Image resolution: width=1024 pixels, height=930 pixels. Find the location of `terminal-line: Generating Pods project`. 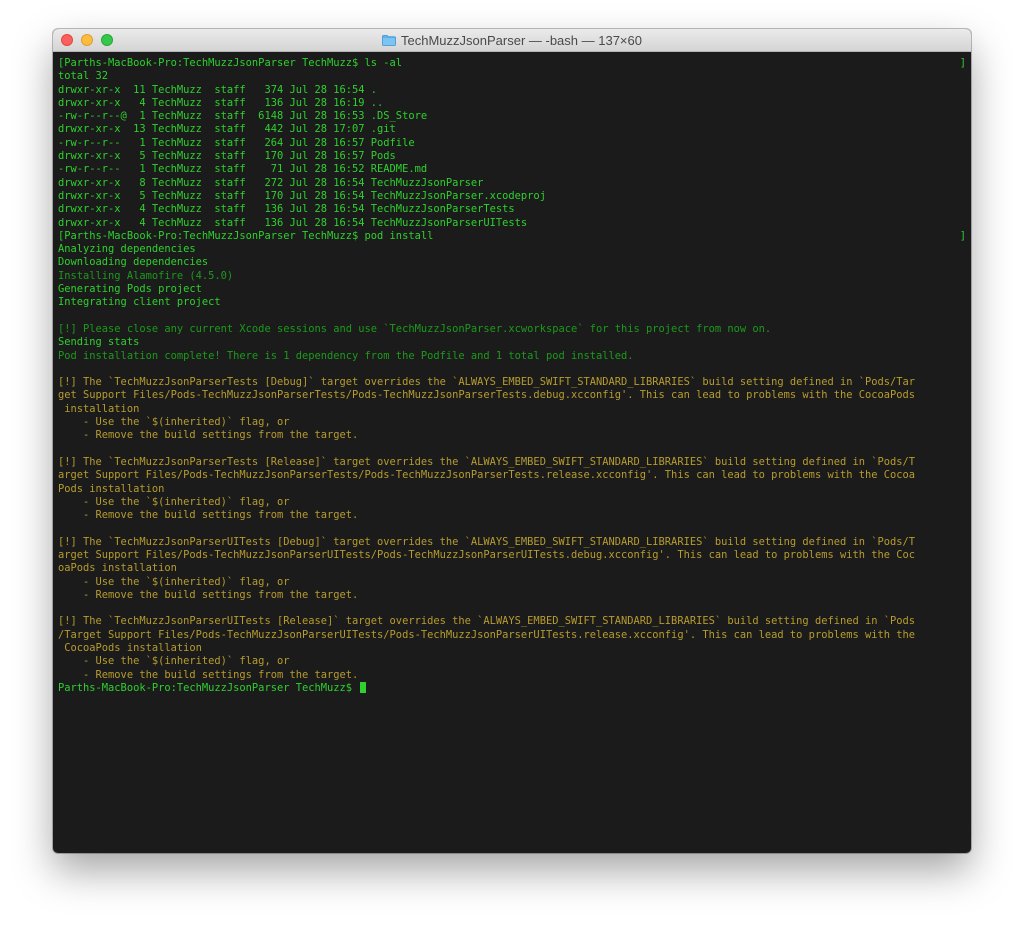

terminal-line: Generating Pods project is located at coordinates (512, 289).